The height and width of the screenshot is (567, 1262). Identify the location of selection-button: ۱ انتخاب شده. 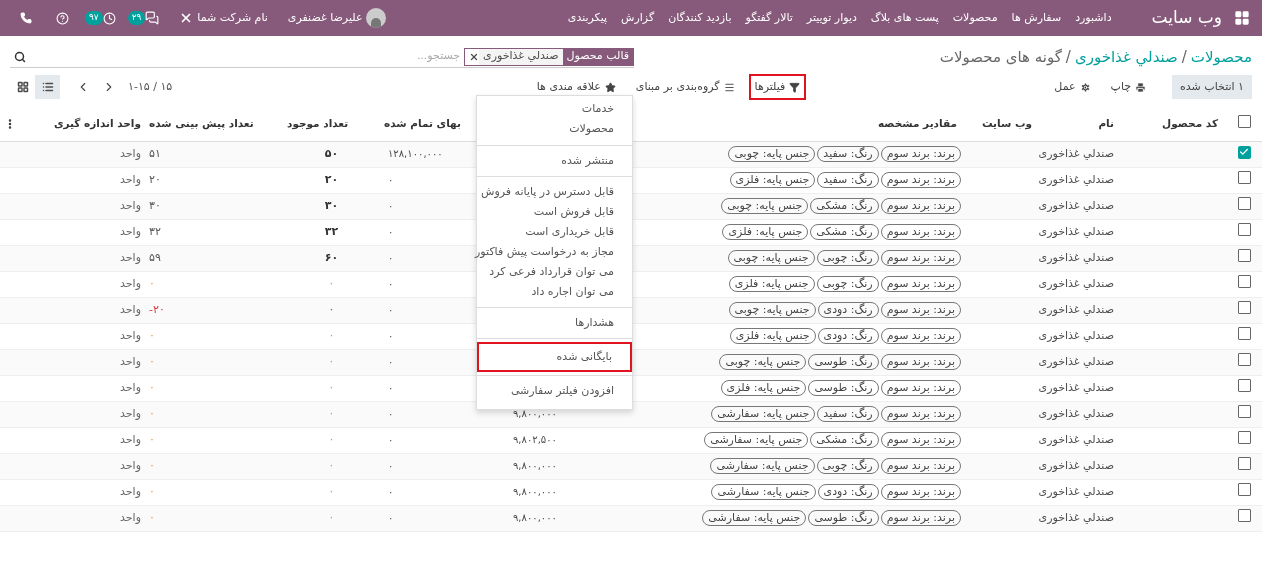
(1212, 87).